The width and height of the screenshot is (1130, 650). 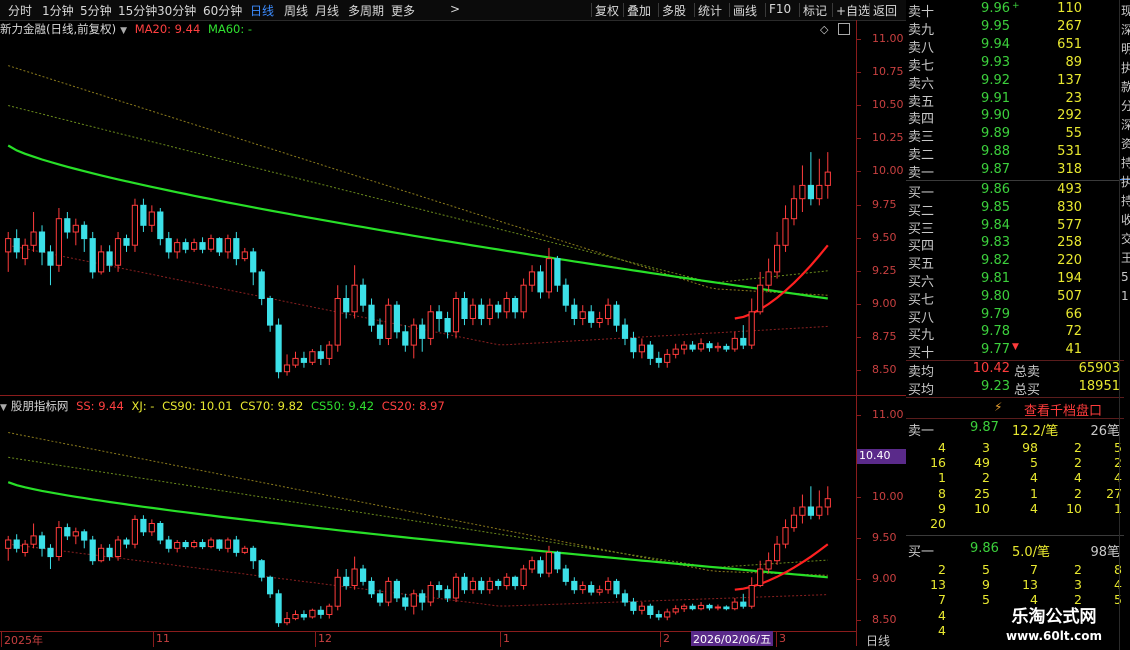 What do you see at coordinates (745, 10) in the screenshot?
I see `toolbar-button-4: 画线` at bounding box center [745, 10].